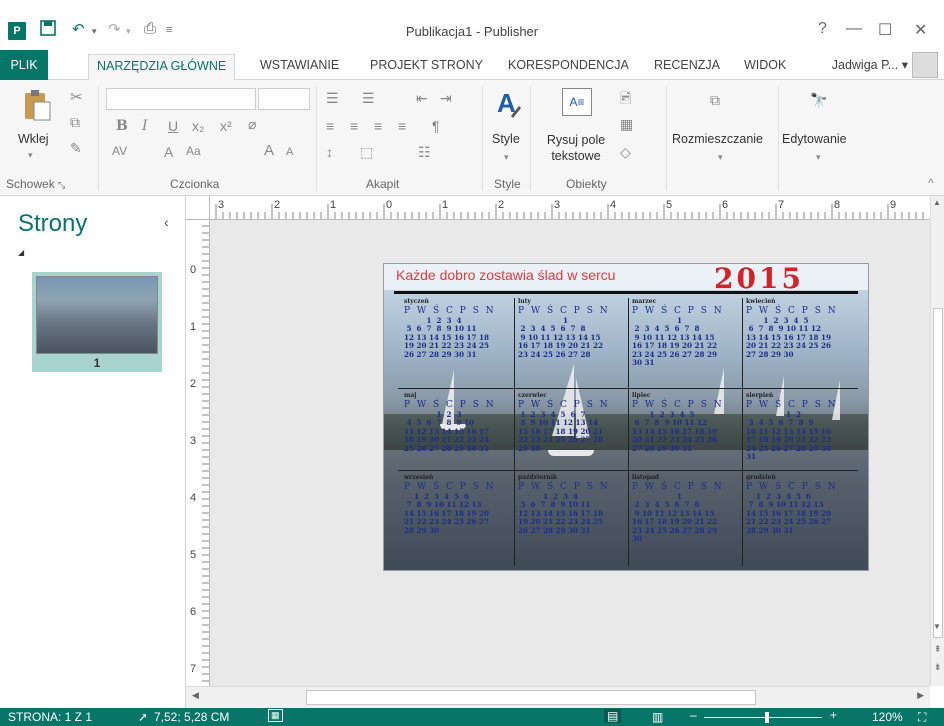 The width and height of the screenshot is (944, 726). I want to click on styles-button: Style, so click(506, 139).